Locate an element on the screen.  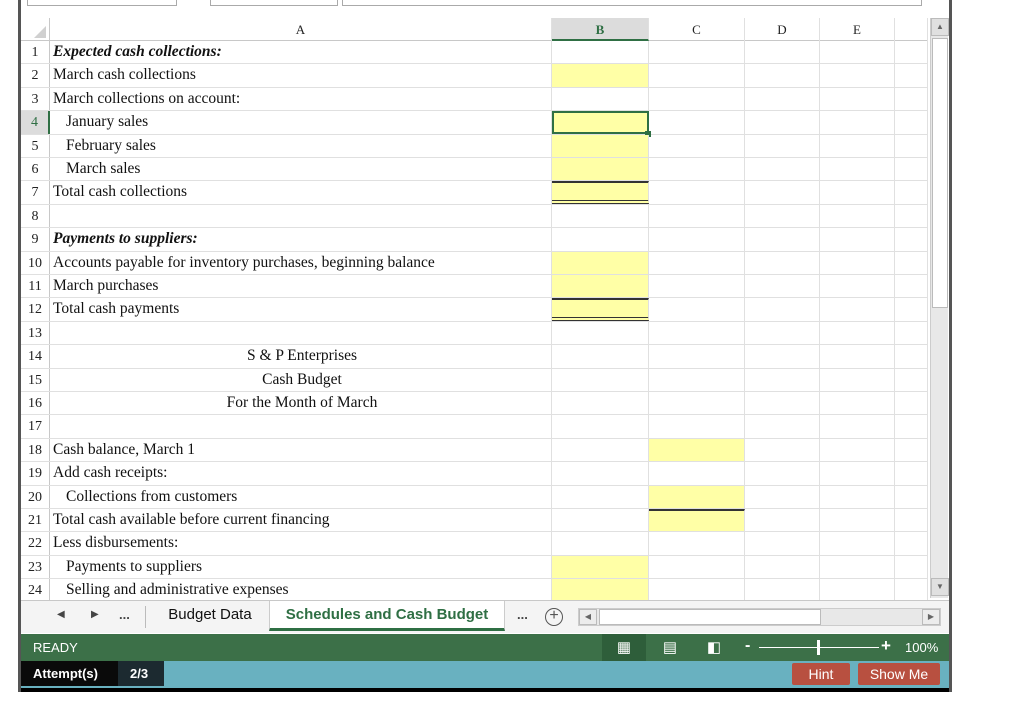
column-header-b: B is located at coordinates (600, 29).